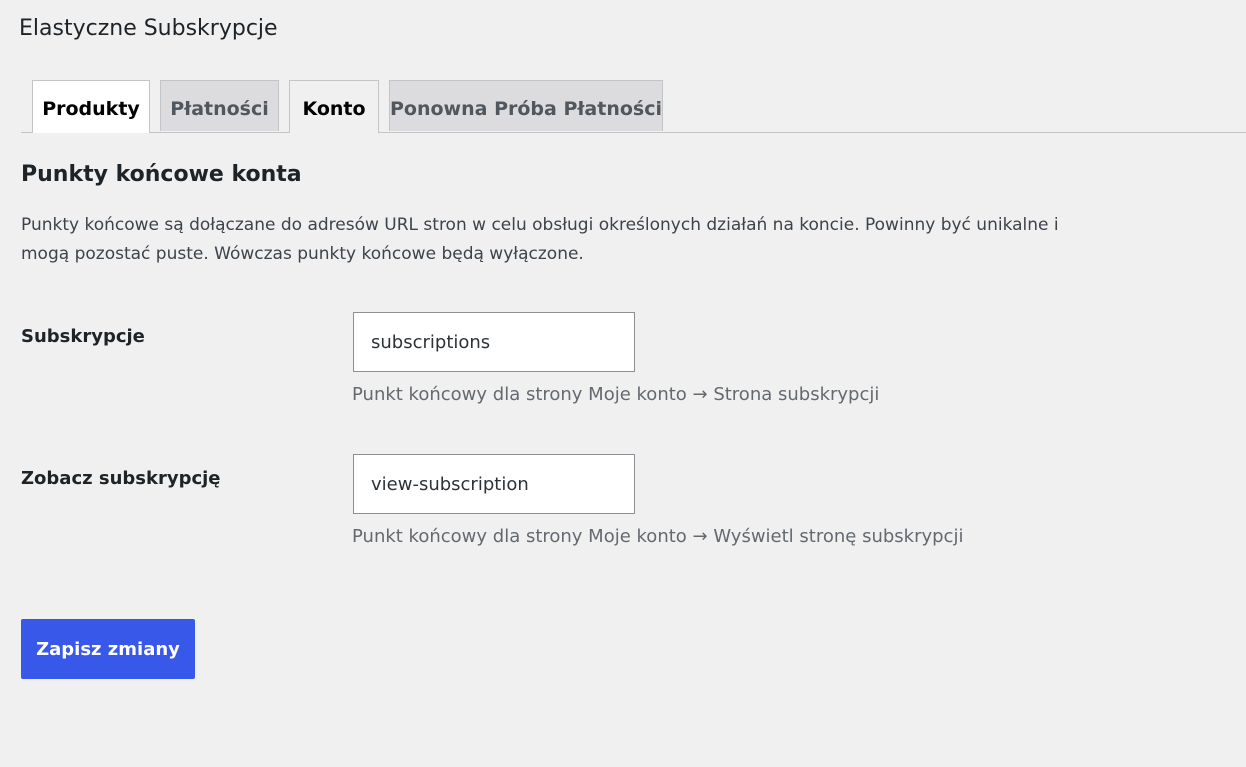 The height and width of the screenshot is (767, 1246). What do you see at coordinates (219, 105) in the screenshot?
I see `tab-platnosci: Płatności` at bounding box center [219, 105].